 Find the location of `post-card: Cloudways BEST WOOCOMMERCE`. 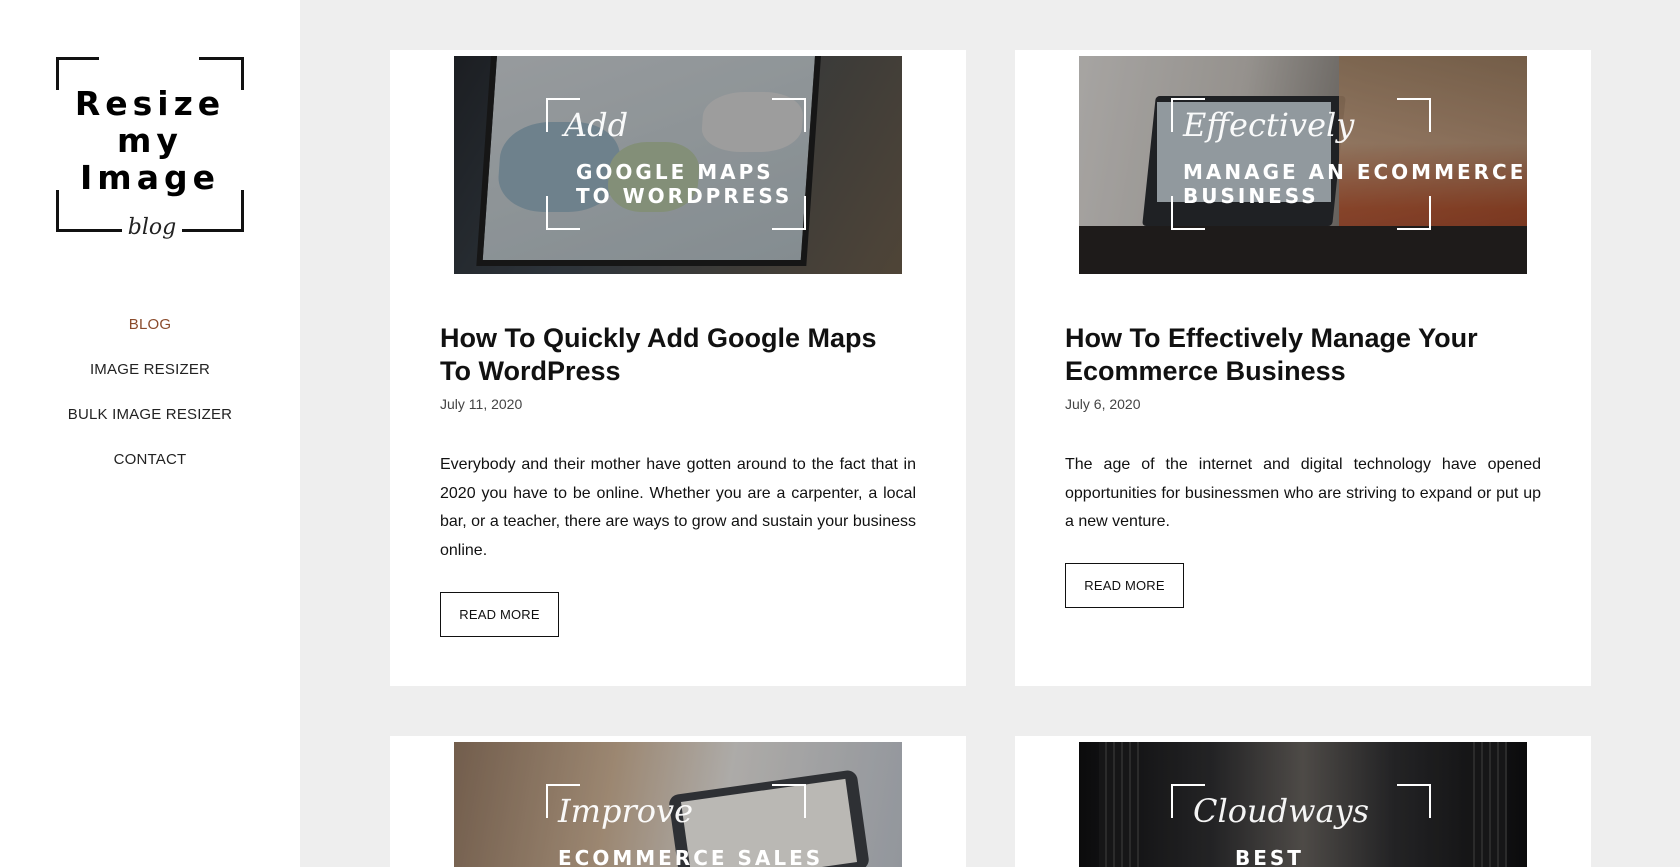

post-card: Cloudways BEST WOOCOMMERCE is located at coordinates (1303, 801).